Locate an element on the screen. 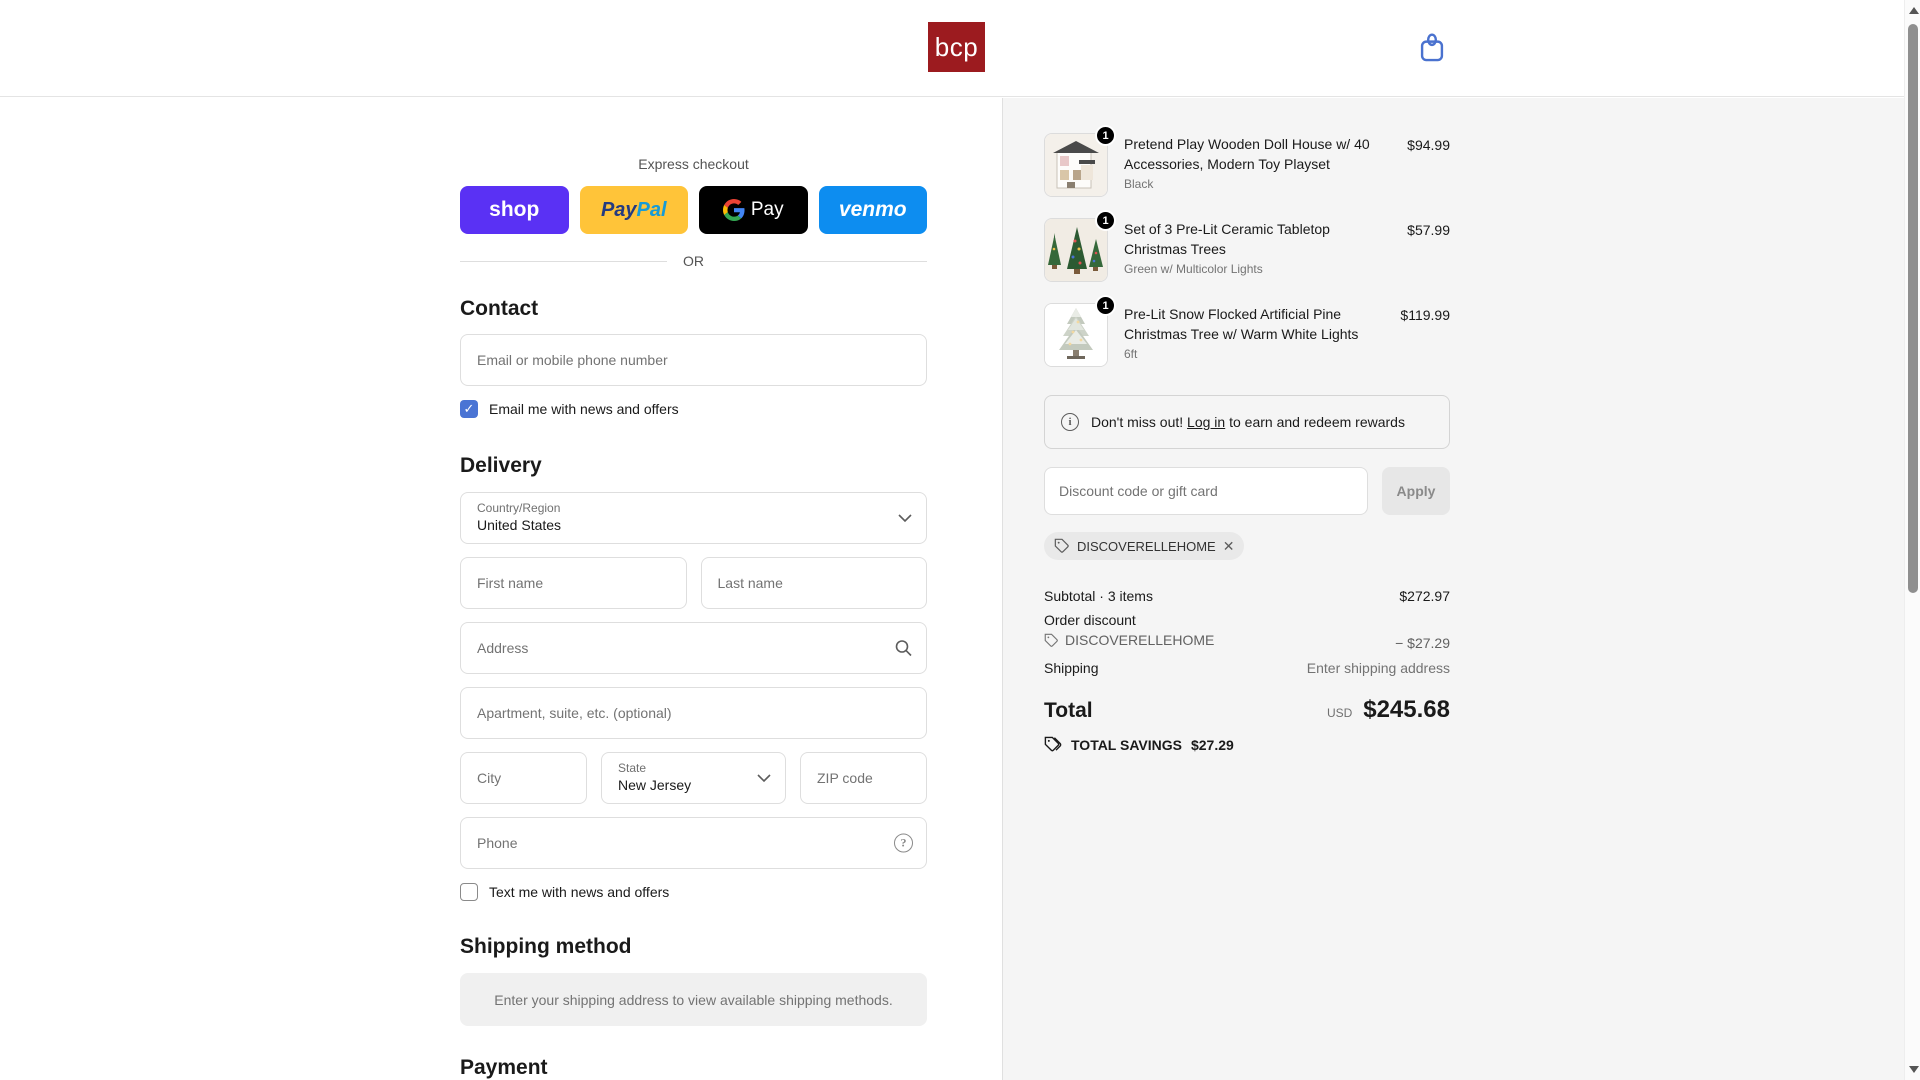  first-name-input is located at coordinates (573, 583).